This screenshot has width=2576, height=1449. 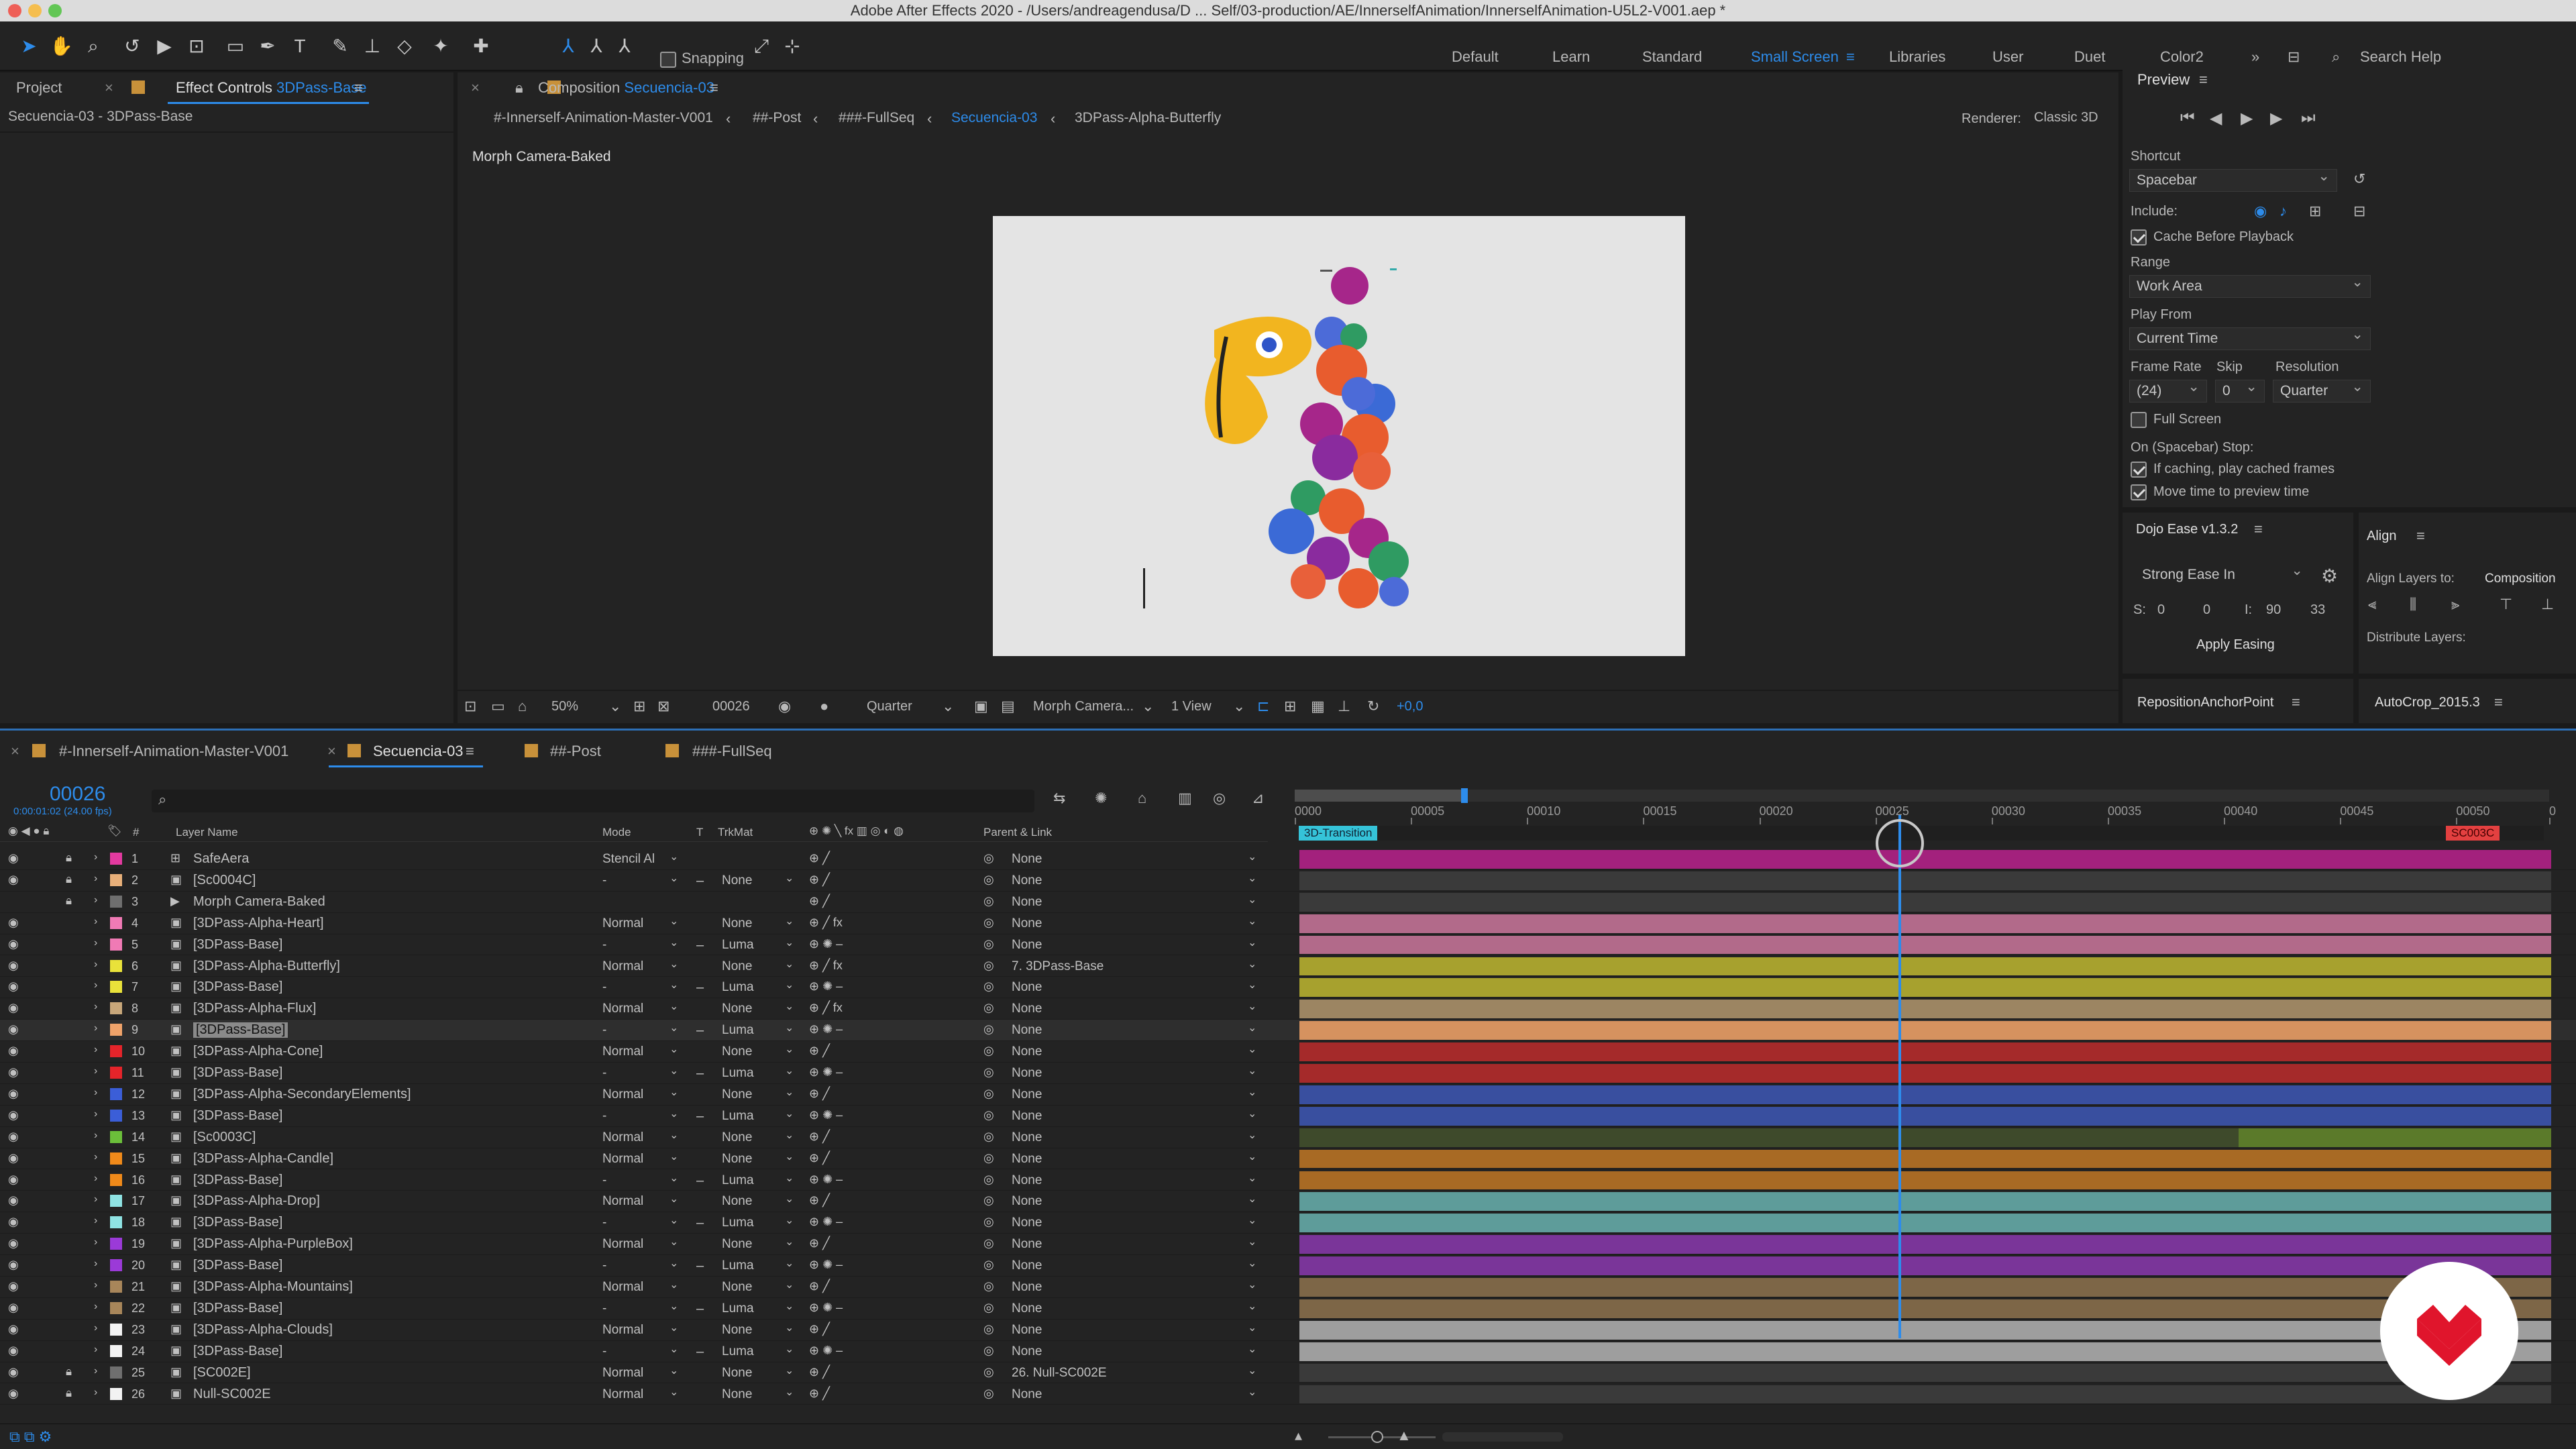 I want to click on snapping-checkbox, so click(x=668, y=59).